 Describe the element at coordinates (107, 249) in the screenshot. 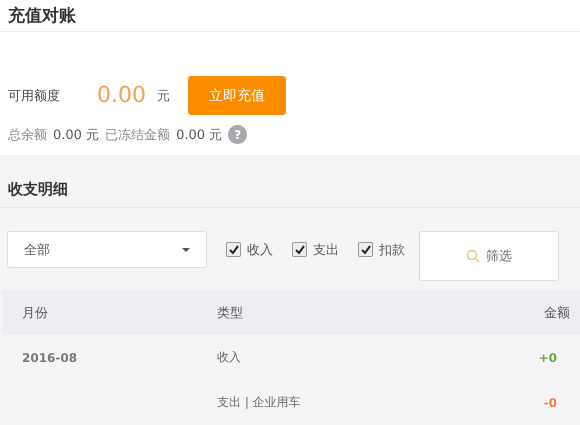

I see `type-dropdown: 全部` at that location.